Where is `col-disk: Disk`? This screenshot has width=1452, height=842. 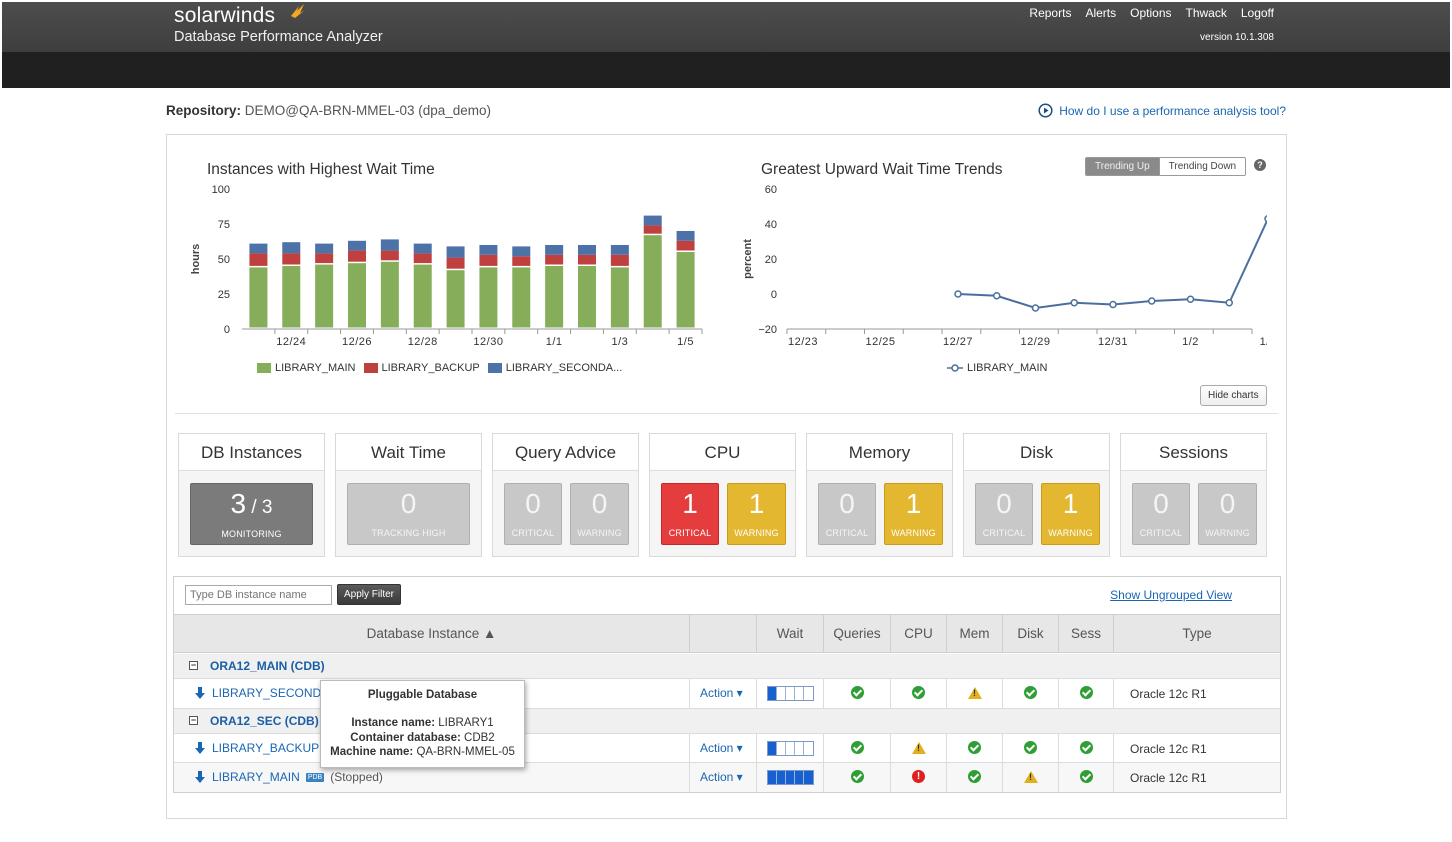 col-disk: Disk is located at coordinates (1031, 634).